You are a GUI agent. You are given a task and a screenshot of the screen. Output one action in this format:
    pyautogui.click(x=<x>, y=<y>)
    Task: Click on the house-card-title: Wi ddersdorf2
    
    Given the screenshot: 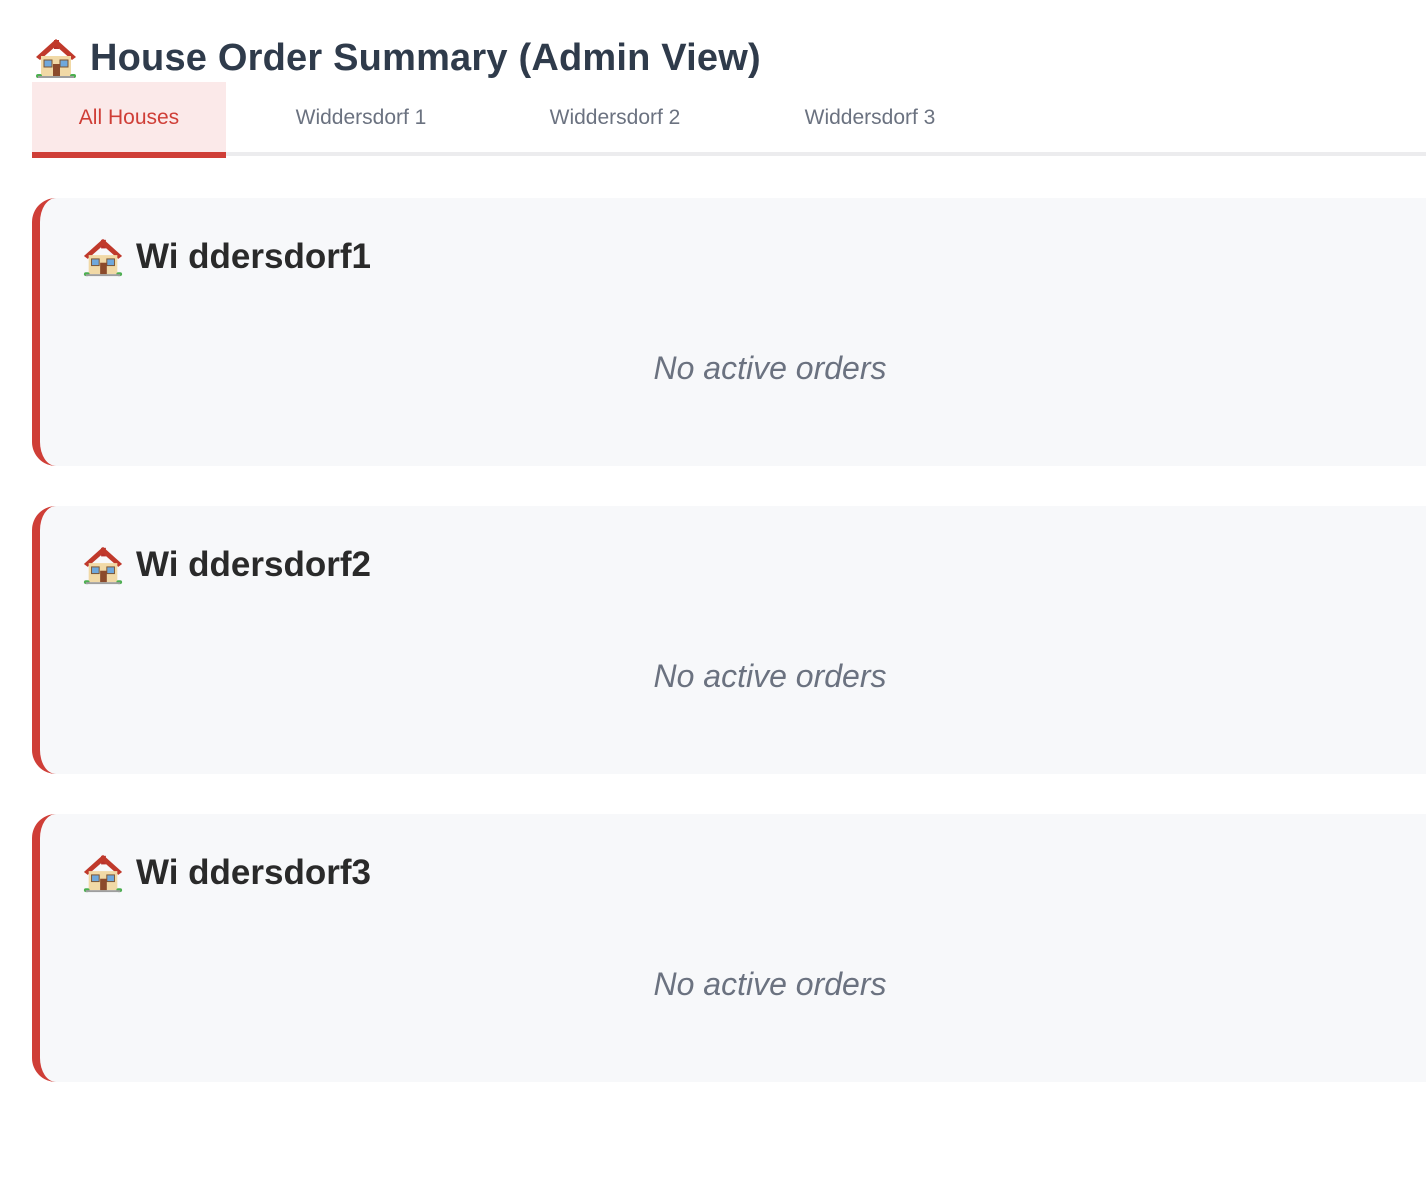 What is the action you would take?
    pyautogui.click(x=253, y=564)
    